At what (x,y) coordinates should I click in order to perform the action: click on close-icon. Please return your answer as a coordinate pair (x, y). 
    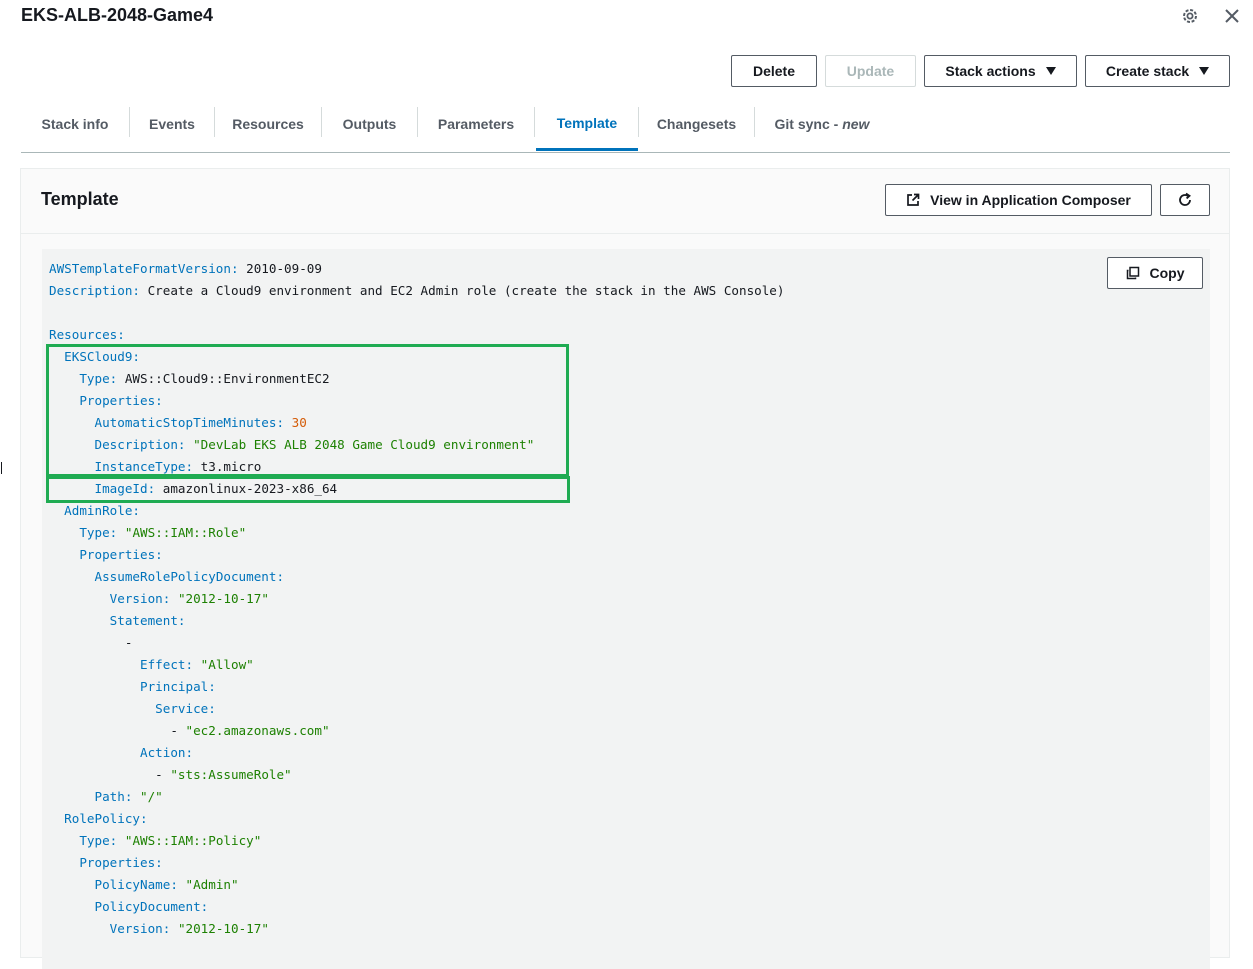
    Looking at the image, I should click on (1232, 16).